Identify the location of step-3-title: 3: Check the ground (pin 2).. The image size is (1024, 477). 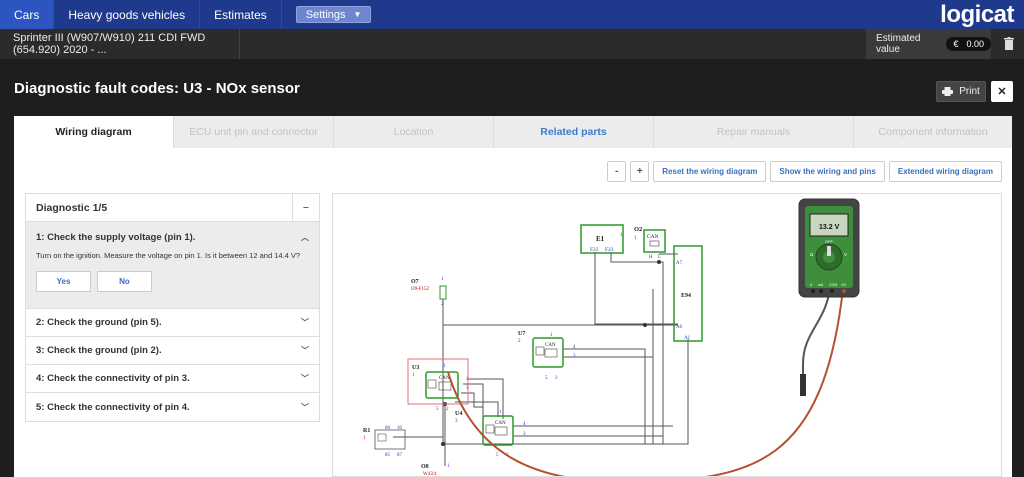
(99, 350).